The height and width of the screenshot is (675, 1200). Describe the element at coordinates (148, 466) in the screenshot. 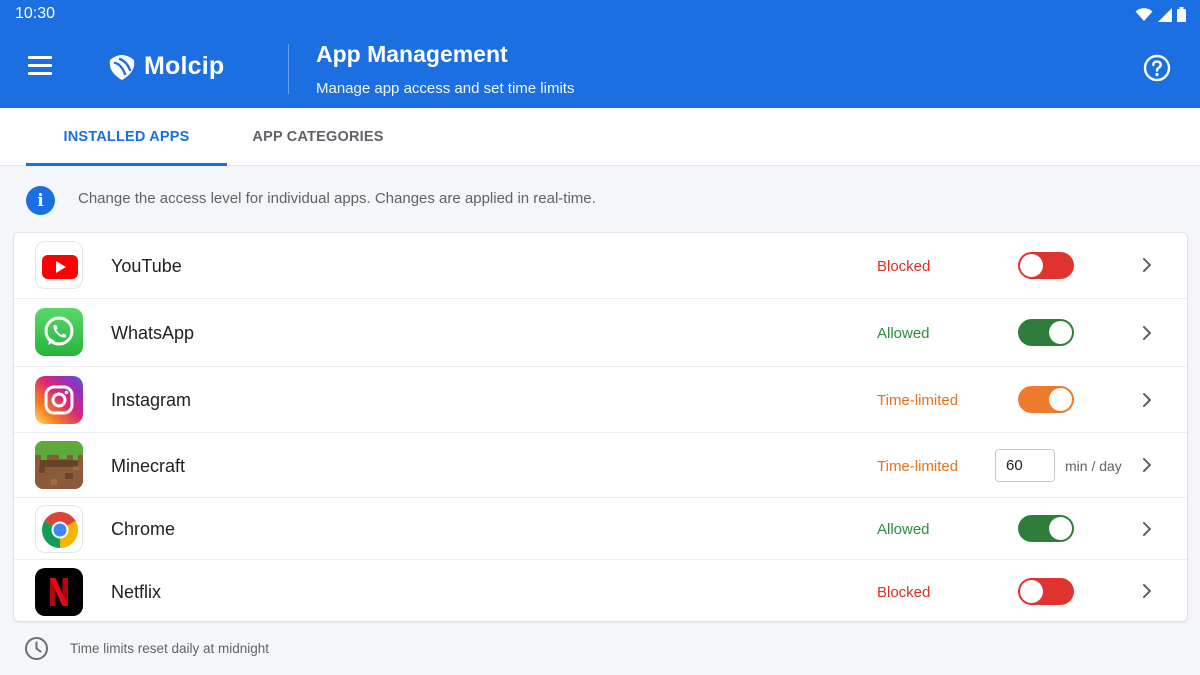

I see `app-name: Minecraft` at that location.